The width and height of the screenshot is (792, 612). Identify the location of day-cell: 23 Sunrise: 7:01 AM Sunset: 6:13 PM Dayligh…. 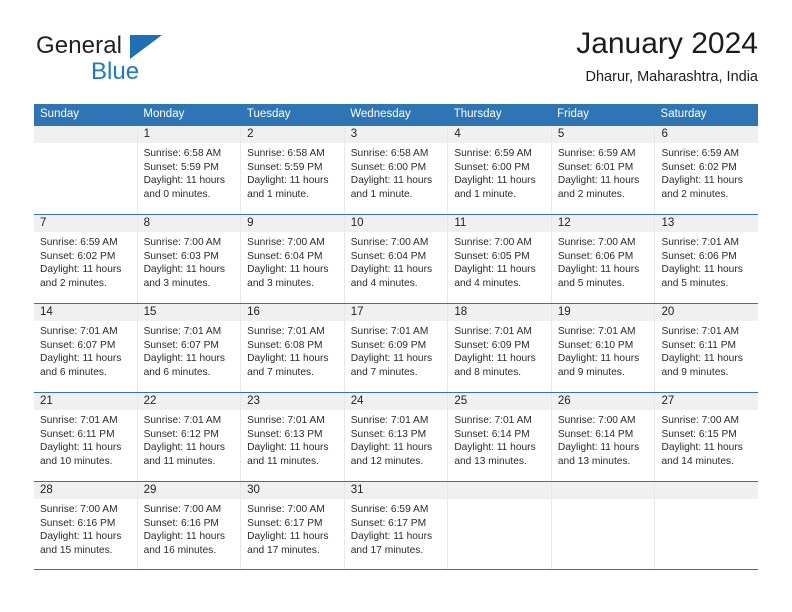
(293, 437).